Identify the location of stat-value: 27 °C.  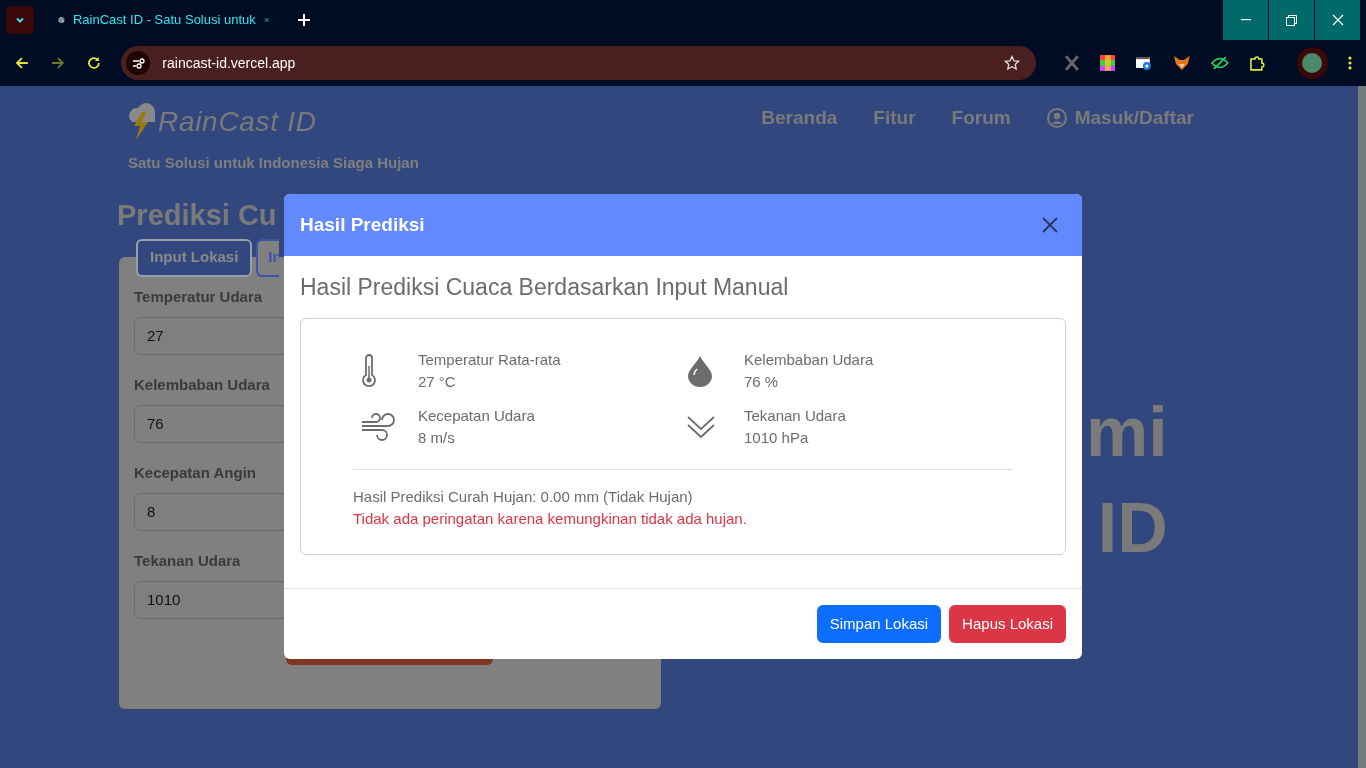
(437, 382).